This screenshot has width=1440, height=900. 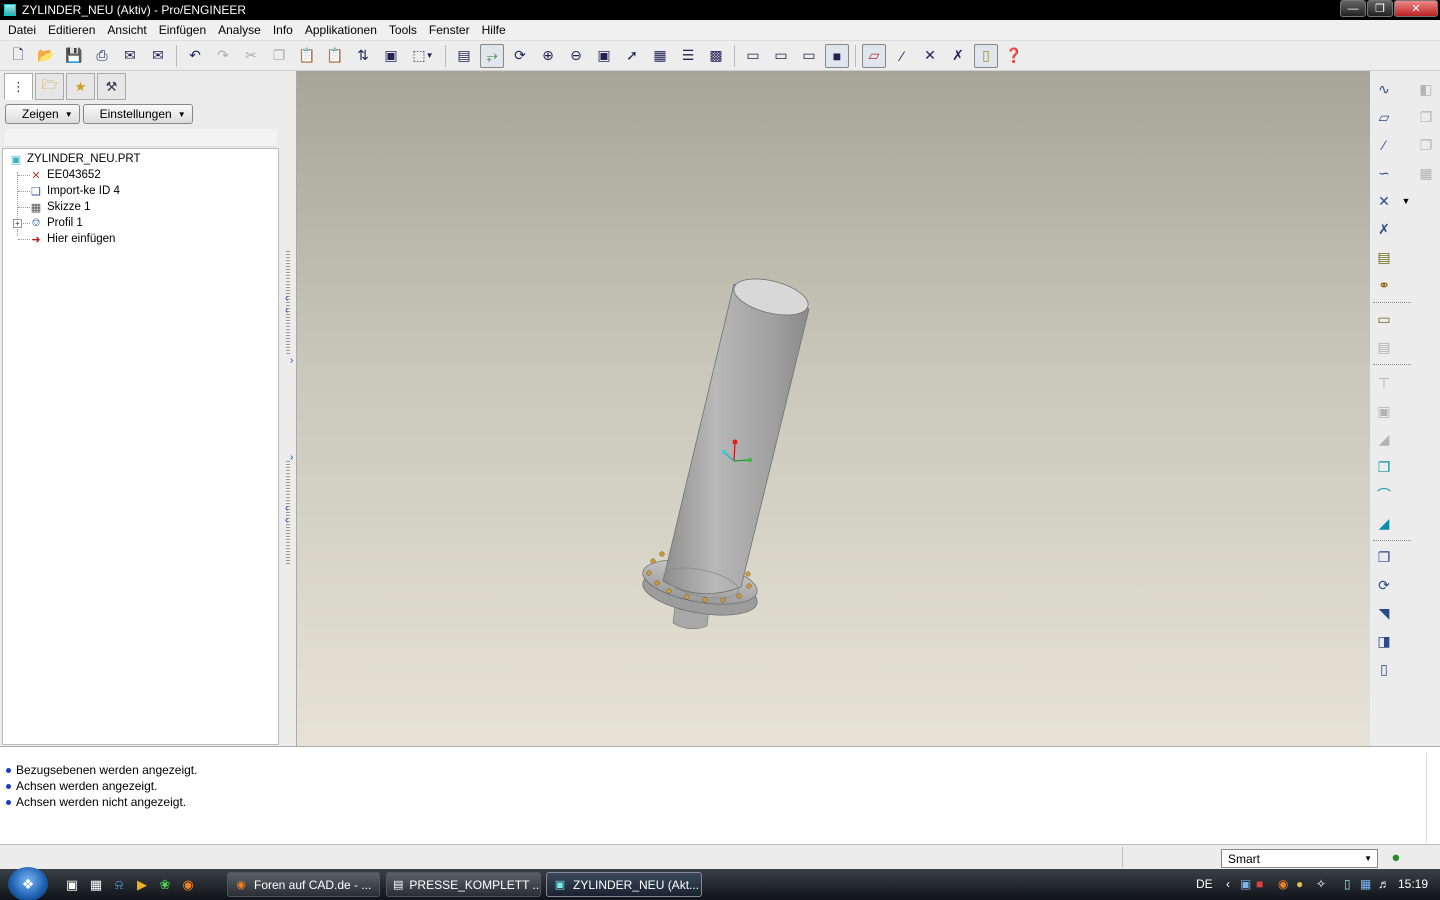 What do you see at coordinates (1384, 884) in the screenshot?
I see `volume-icon: ♬` at bounding box center [1384, 884].